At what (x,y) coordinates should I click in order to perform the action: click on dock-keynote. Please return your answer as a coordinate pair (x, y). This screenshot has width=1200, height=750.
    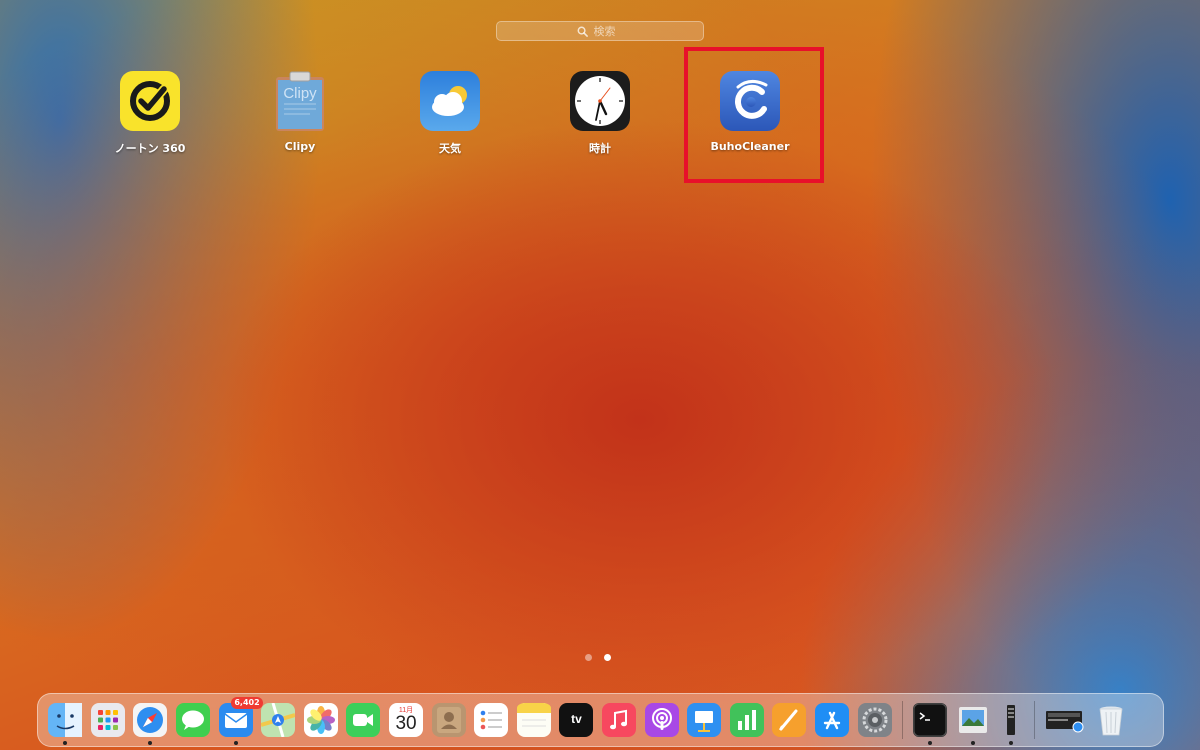
    Looking at the image, I should click on (704, 720).